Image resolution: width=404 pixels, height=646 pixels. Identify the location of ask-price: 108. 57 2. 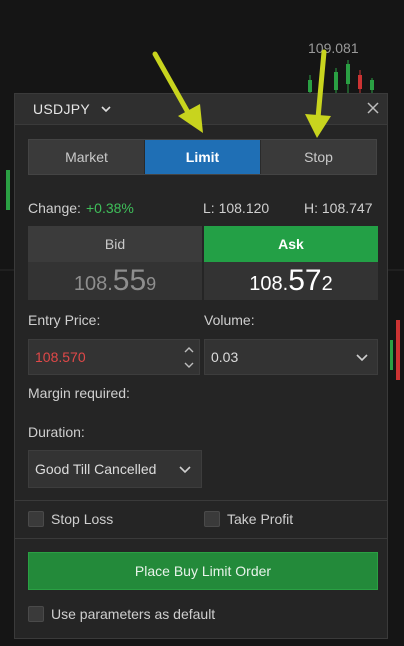
(291, 281).